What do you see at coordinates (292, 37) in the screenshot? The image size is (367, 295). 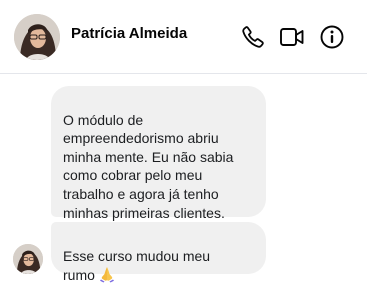 I see `video-camera-icon` at bounding box center [292, 37].